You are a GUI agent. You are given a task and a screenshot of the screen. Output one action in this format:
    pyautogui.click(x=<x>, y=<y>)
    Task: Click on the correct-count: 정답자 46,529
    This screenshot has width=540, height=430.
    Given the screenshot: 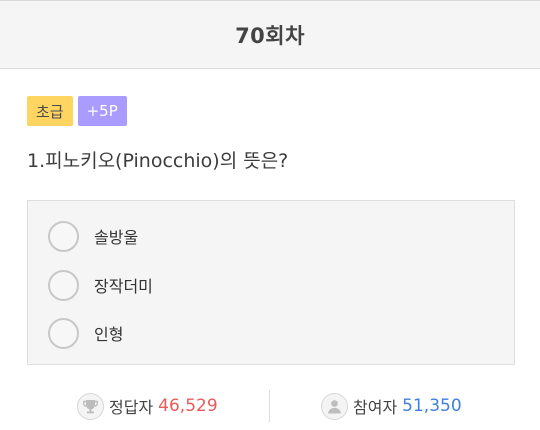 What is the action you would take?
    pyautogui.click(x=147, y=406)
    